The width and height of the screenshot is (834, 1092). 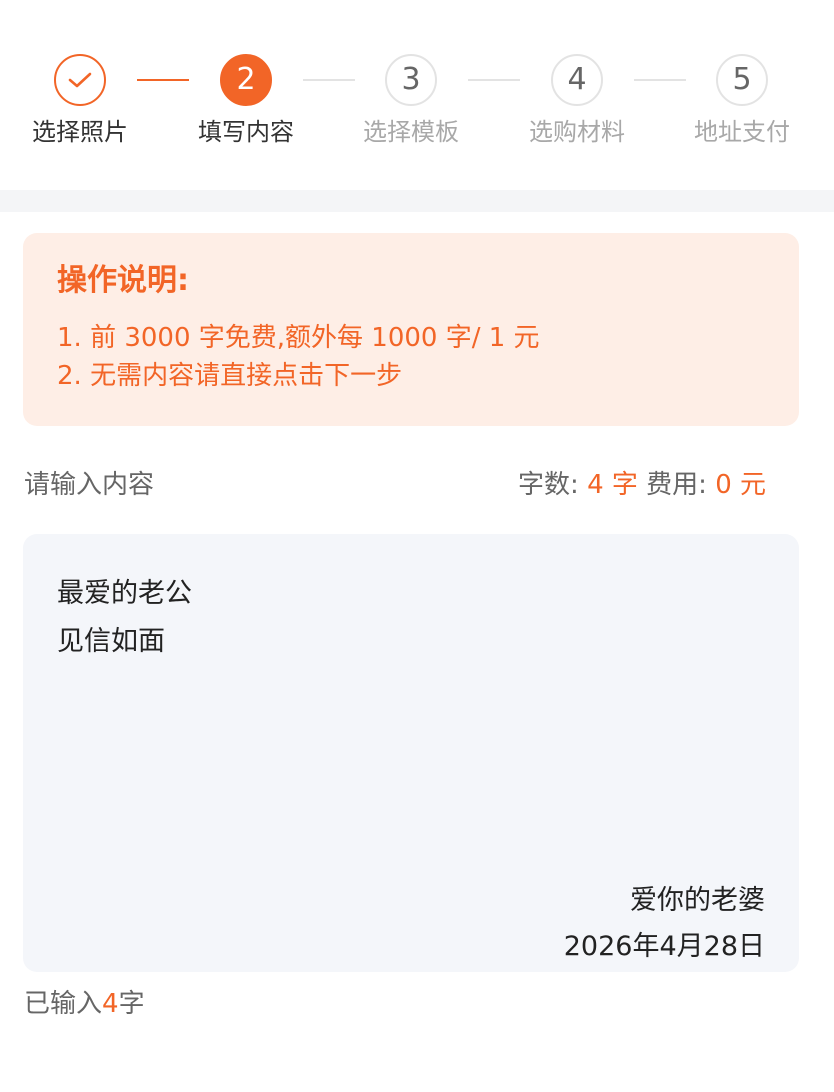 I want to click on cost-value: 0 元, so click(x=740, y=484).